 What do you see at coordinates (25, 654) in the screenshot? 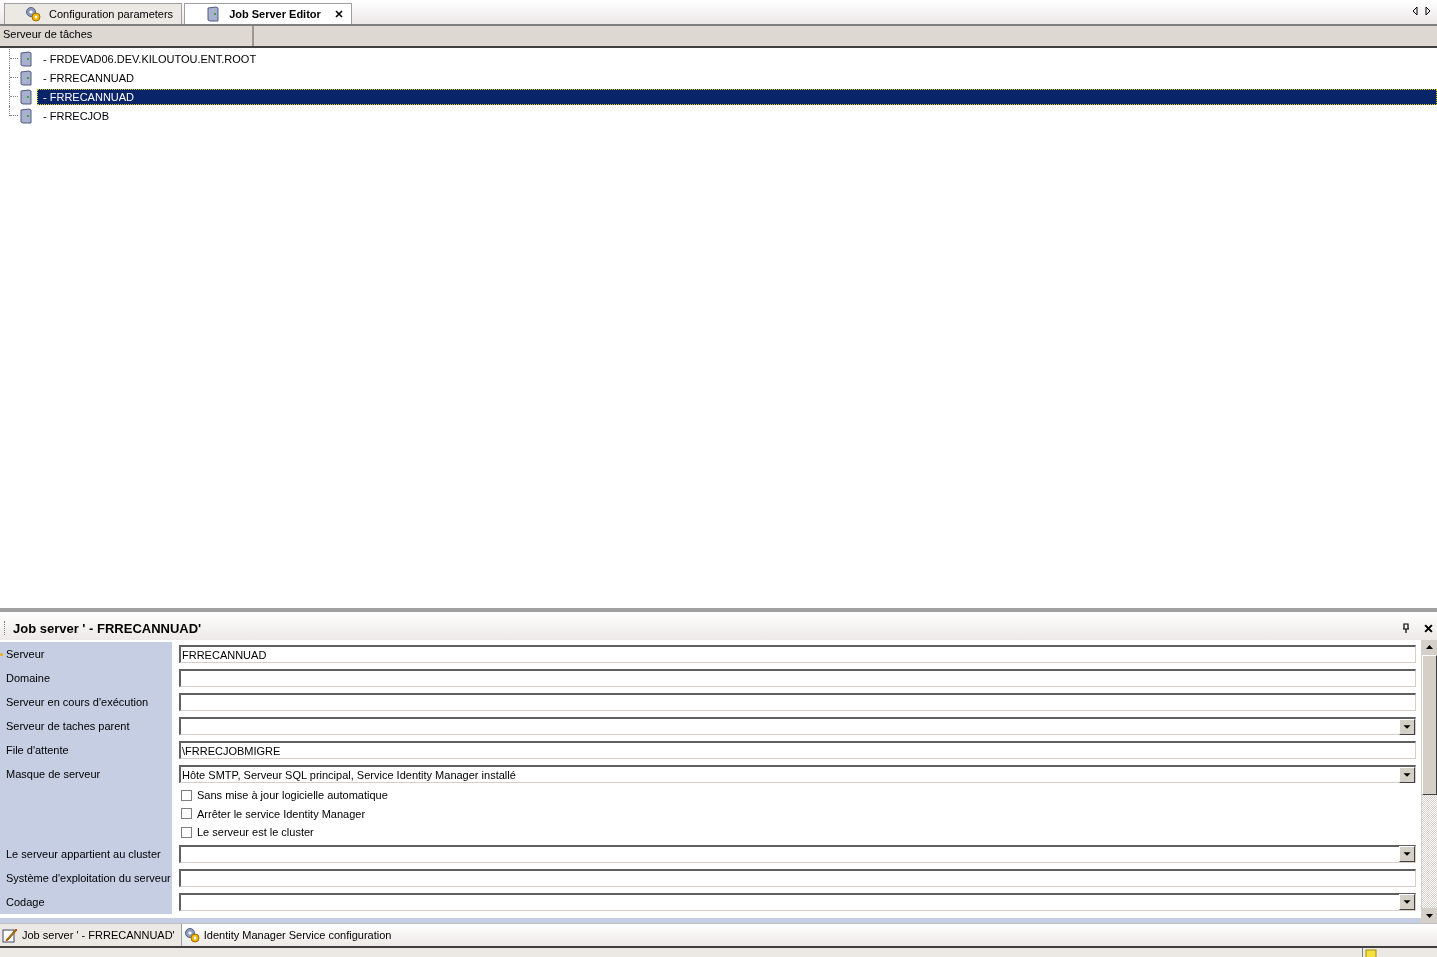
I see `field-label: Serveur` at bounding box center [25, 654].